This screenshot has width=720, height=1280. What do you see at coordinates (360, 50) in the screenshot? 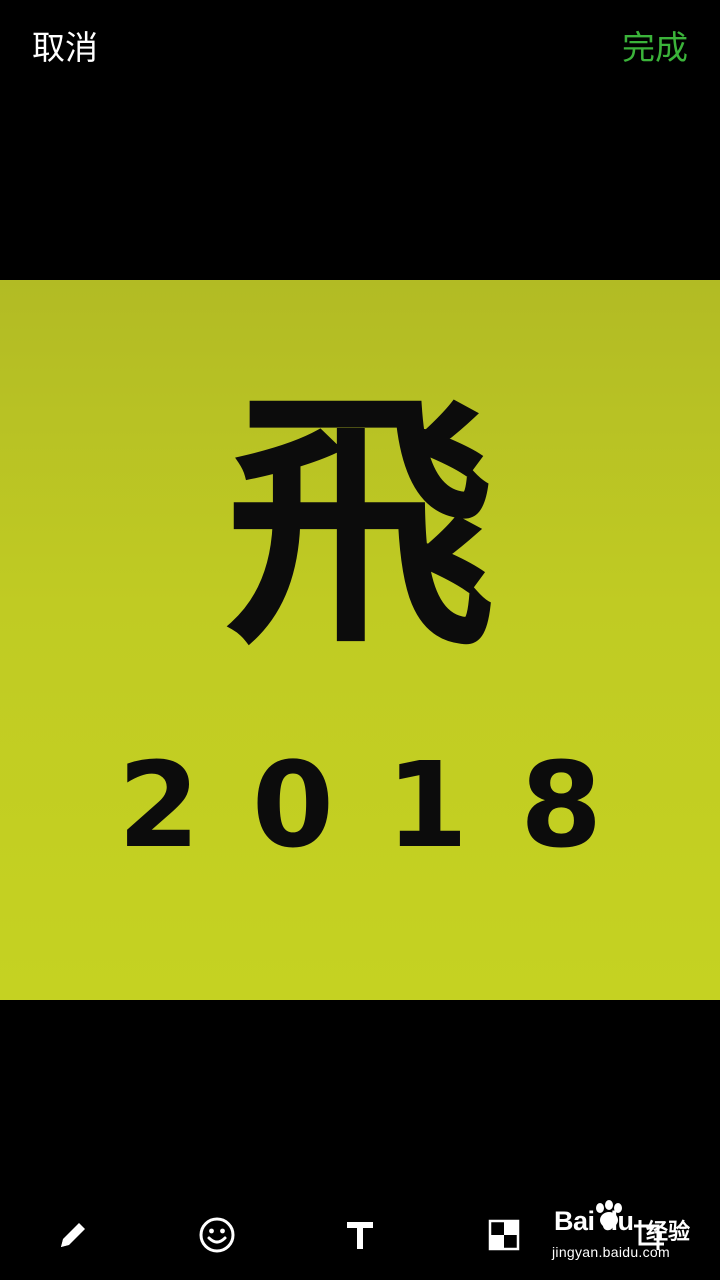
I see `top-bar: 取消 完成` at bounding box center [360, 50].